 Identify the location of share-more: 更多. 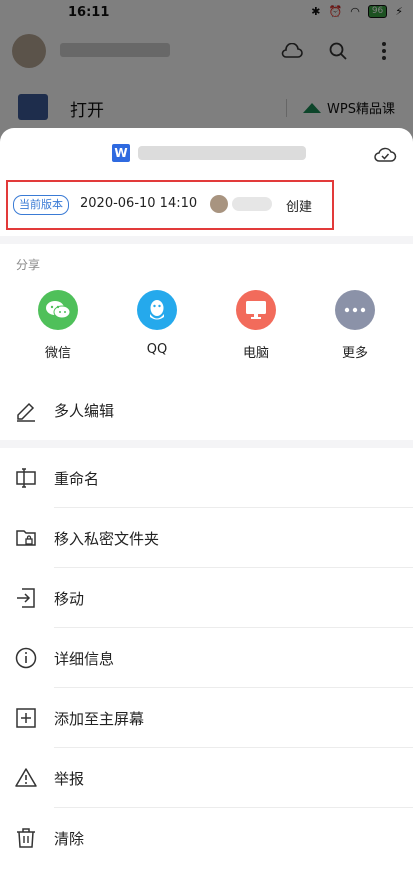
(355, 325).